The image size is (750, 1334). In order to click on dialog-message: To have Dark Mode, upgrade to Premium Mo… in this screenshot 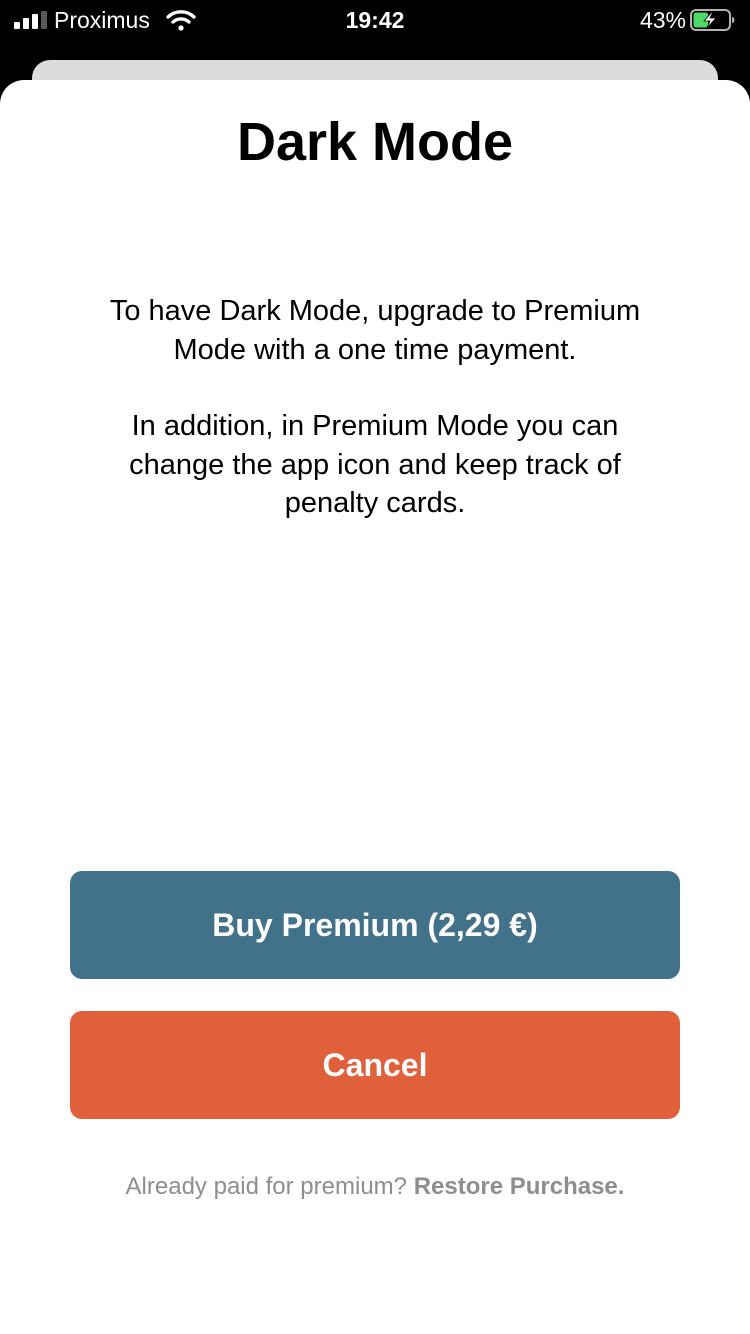, I will do `click(375, 407)`.